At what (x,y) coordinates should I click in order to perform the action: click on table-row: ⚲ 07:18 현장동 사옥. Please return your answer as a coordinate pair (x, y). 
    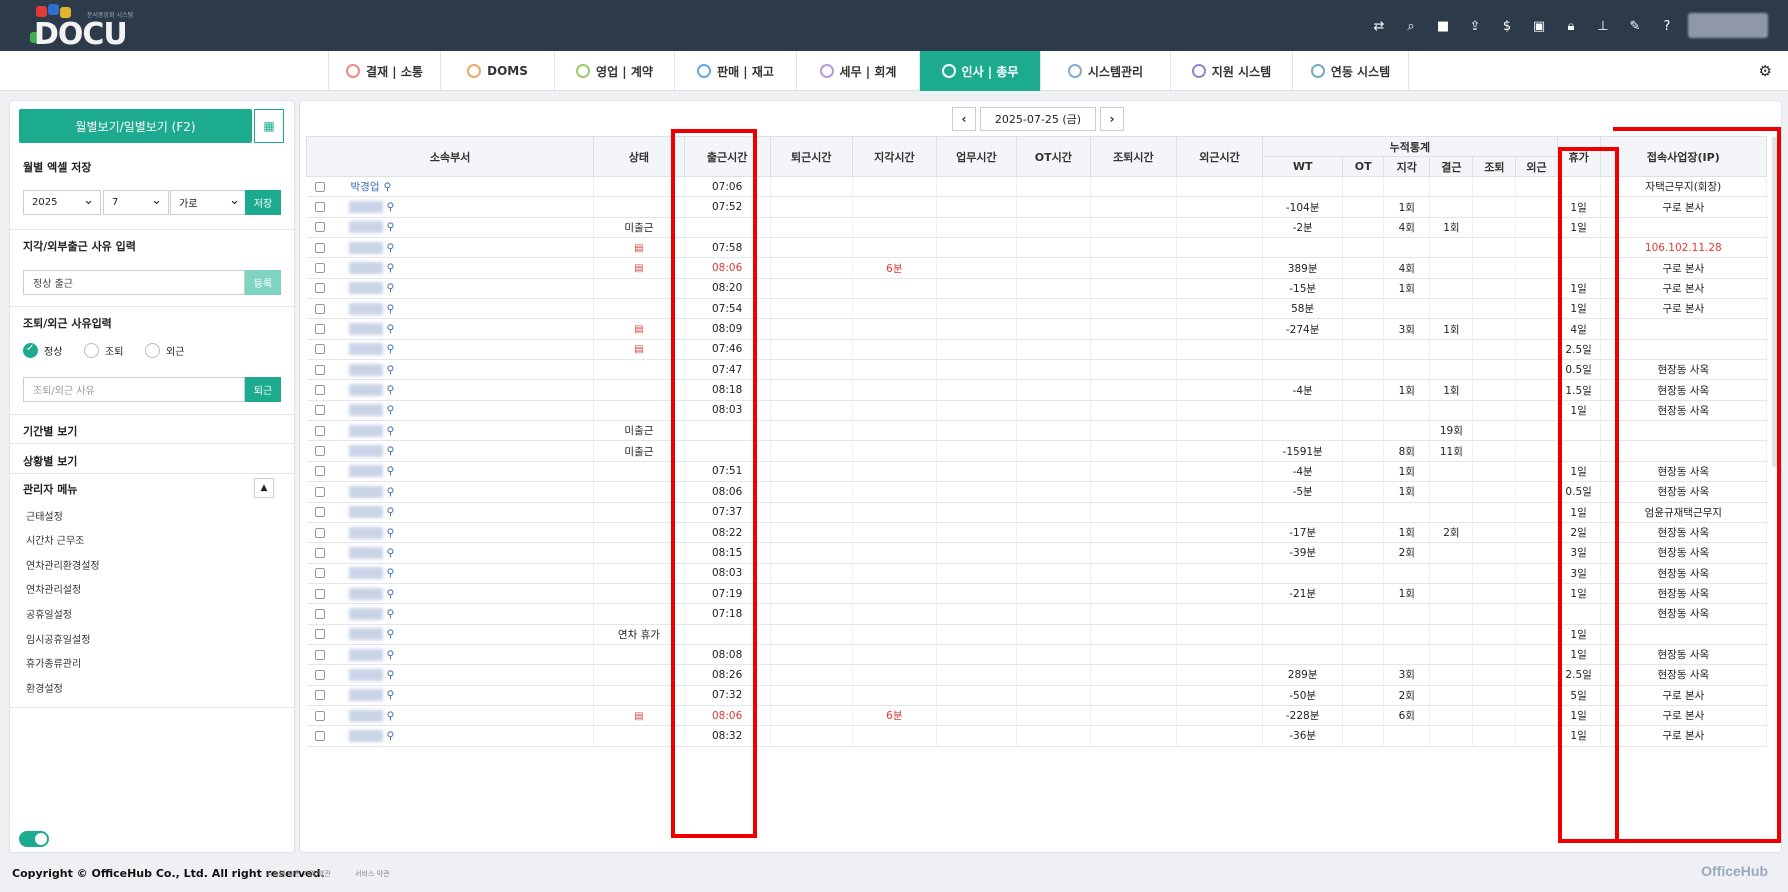
    Looking at the image, I should click on (1037, 614).